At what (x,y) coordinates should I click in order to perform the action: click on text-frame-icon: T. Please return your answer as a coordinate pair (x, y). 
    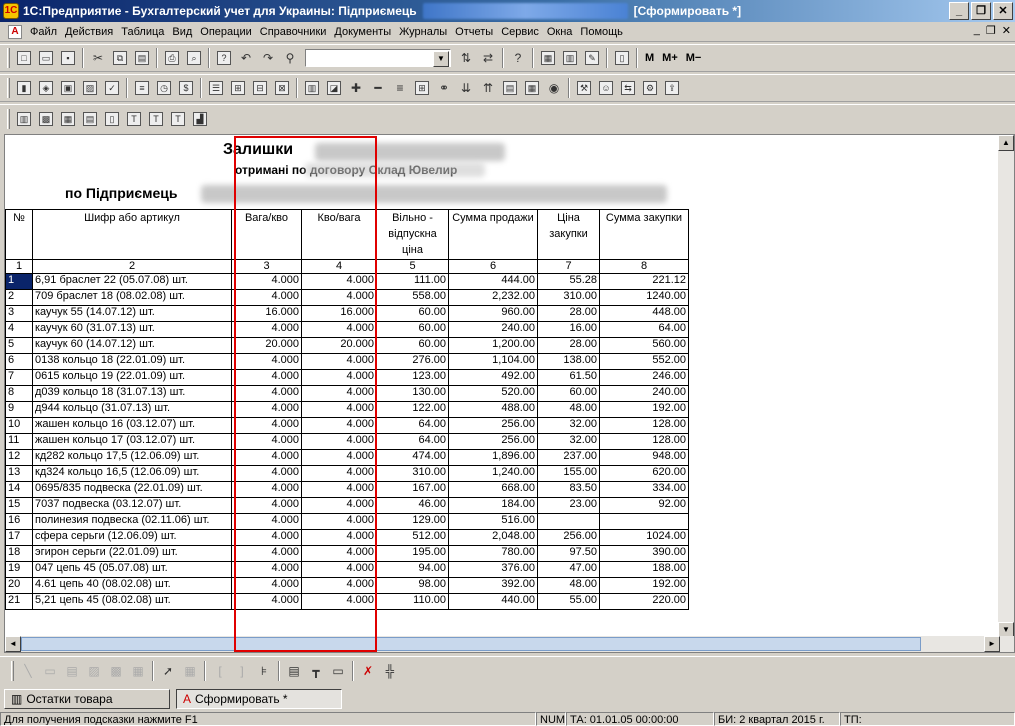
    Looking at the image, I should click on (156, 119).